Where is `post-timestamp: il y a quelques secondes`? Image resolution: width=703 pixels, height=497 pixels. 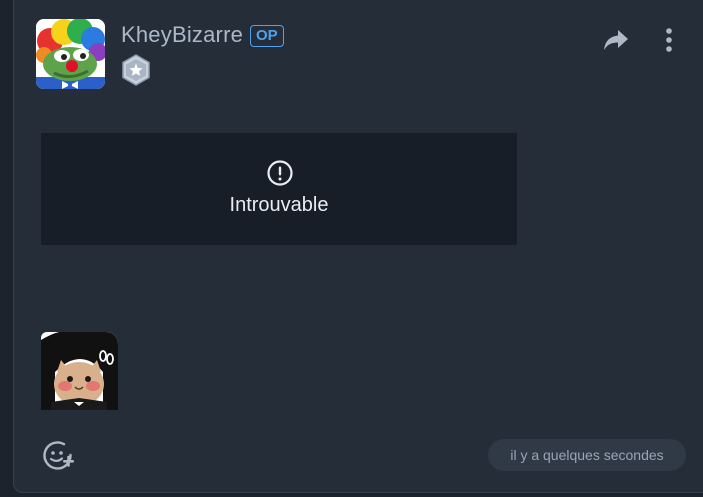 post-timestamp: il y a quelques secondes is located at coordinates (587, 455).